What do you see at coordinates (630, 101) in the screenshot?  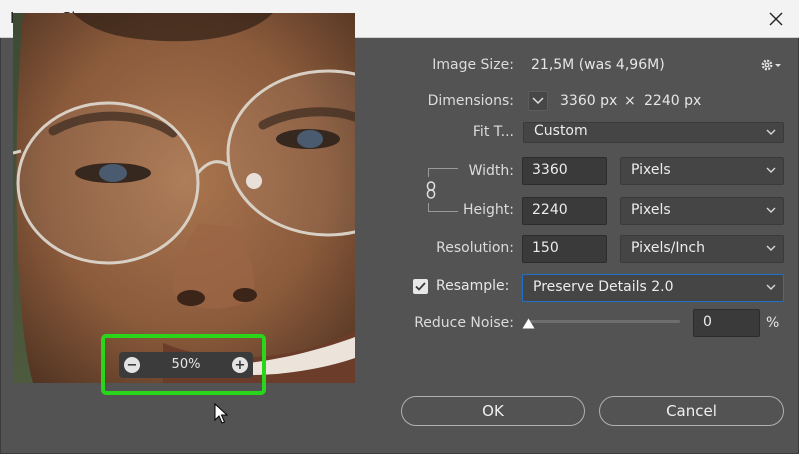 I see `dimensions-times: ×` at bounding box center [630, 101].